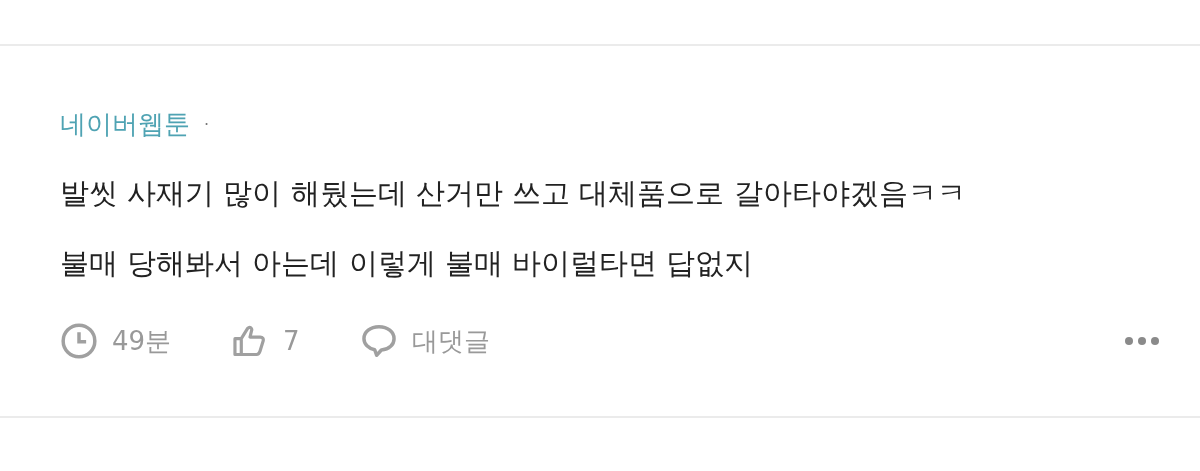 The image size is (1200, 471). I want to click on author-name: 네이버웹툰, so click(125, 124).